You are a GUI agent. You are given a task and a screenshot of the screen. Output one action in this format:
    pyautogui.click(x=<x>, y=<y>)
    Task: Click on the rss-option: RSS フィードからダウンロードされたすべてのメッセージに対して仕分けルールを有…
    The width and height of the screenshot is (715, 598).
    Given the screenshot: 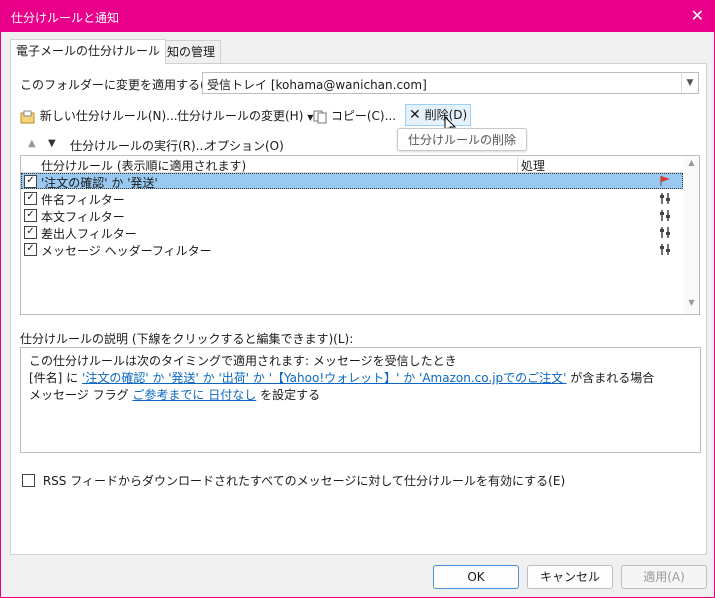 What is the action you would take?
    pyautogui.click(x=293, y=480)
    